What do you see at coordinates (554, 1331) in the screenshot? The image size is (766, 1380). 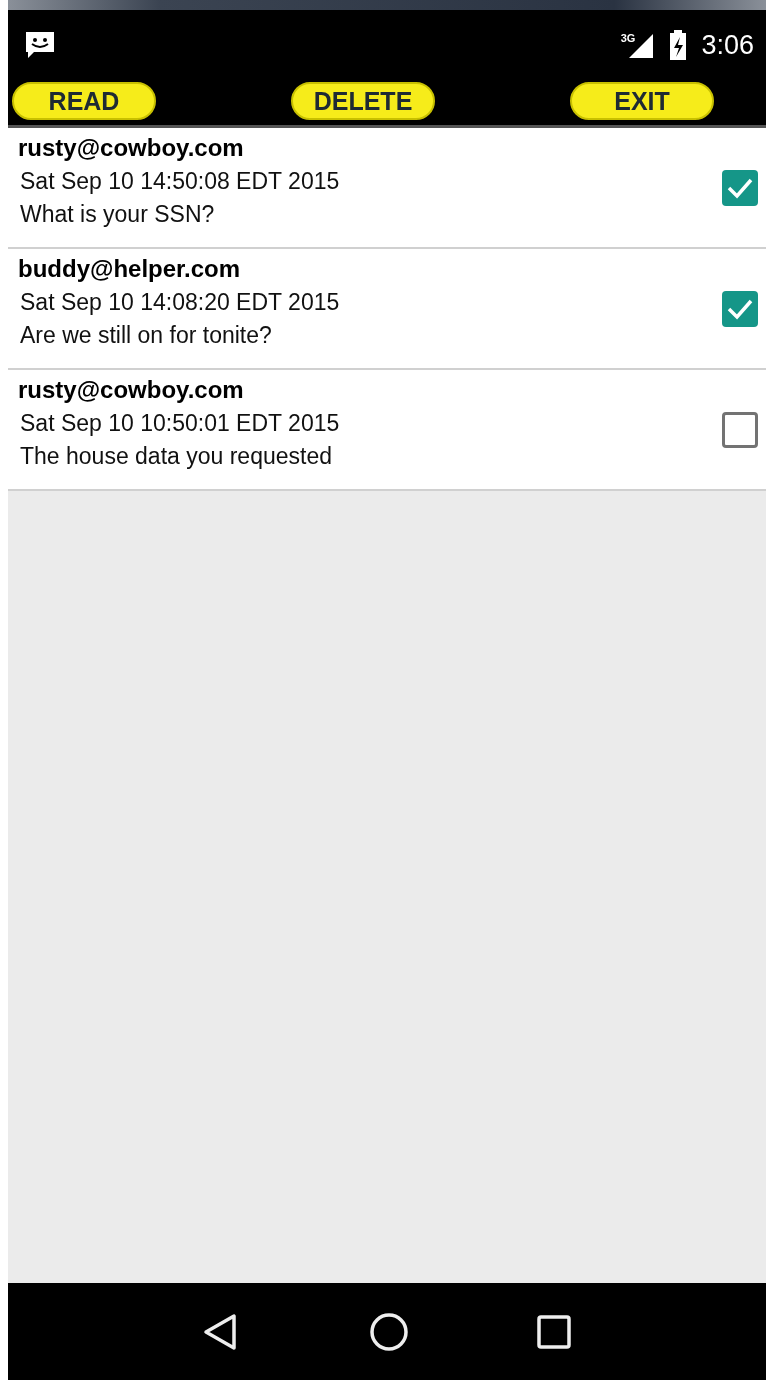 I see `recent-apps-icon` at bounding box center [554, 1331].